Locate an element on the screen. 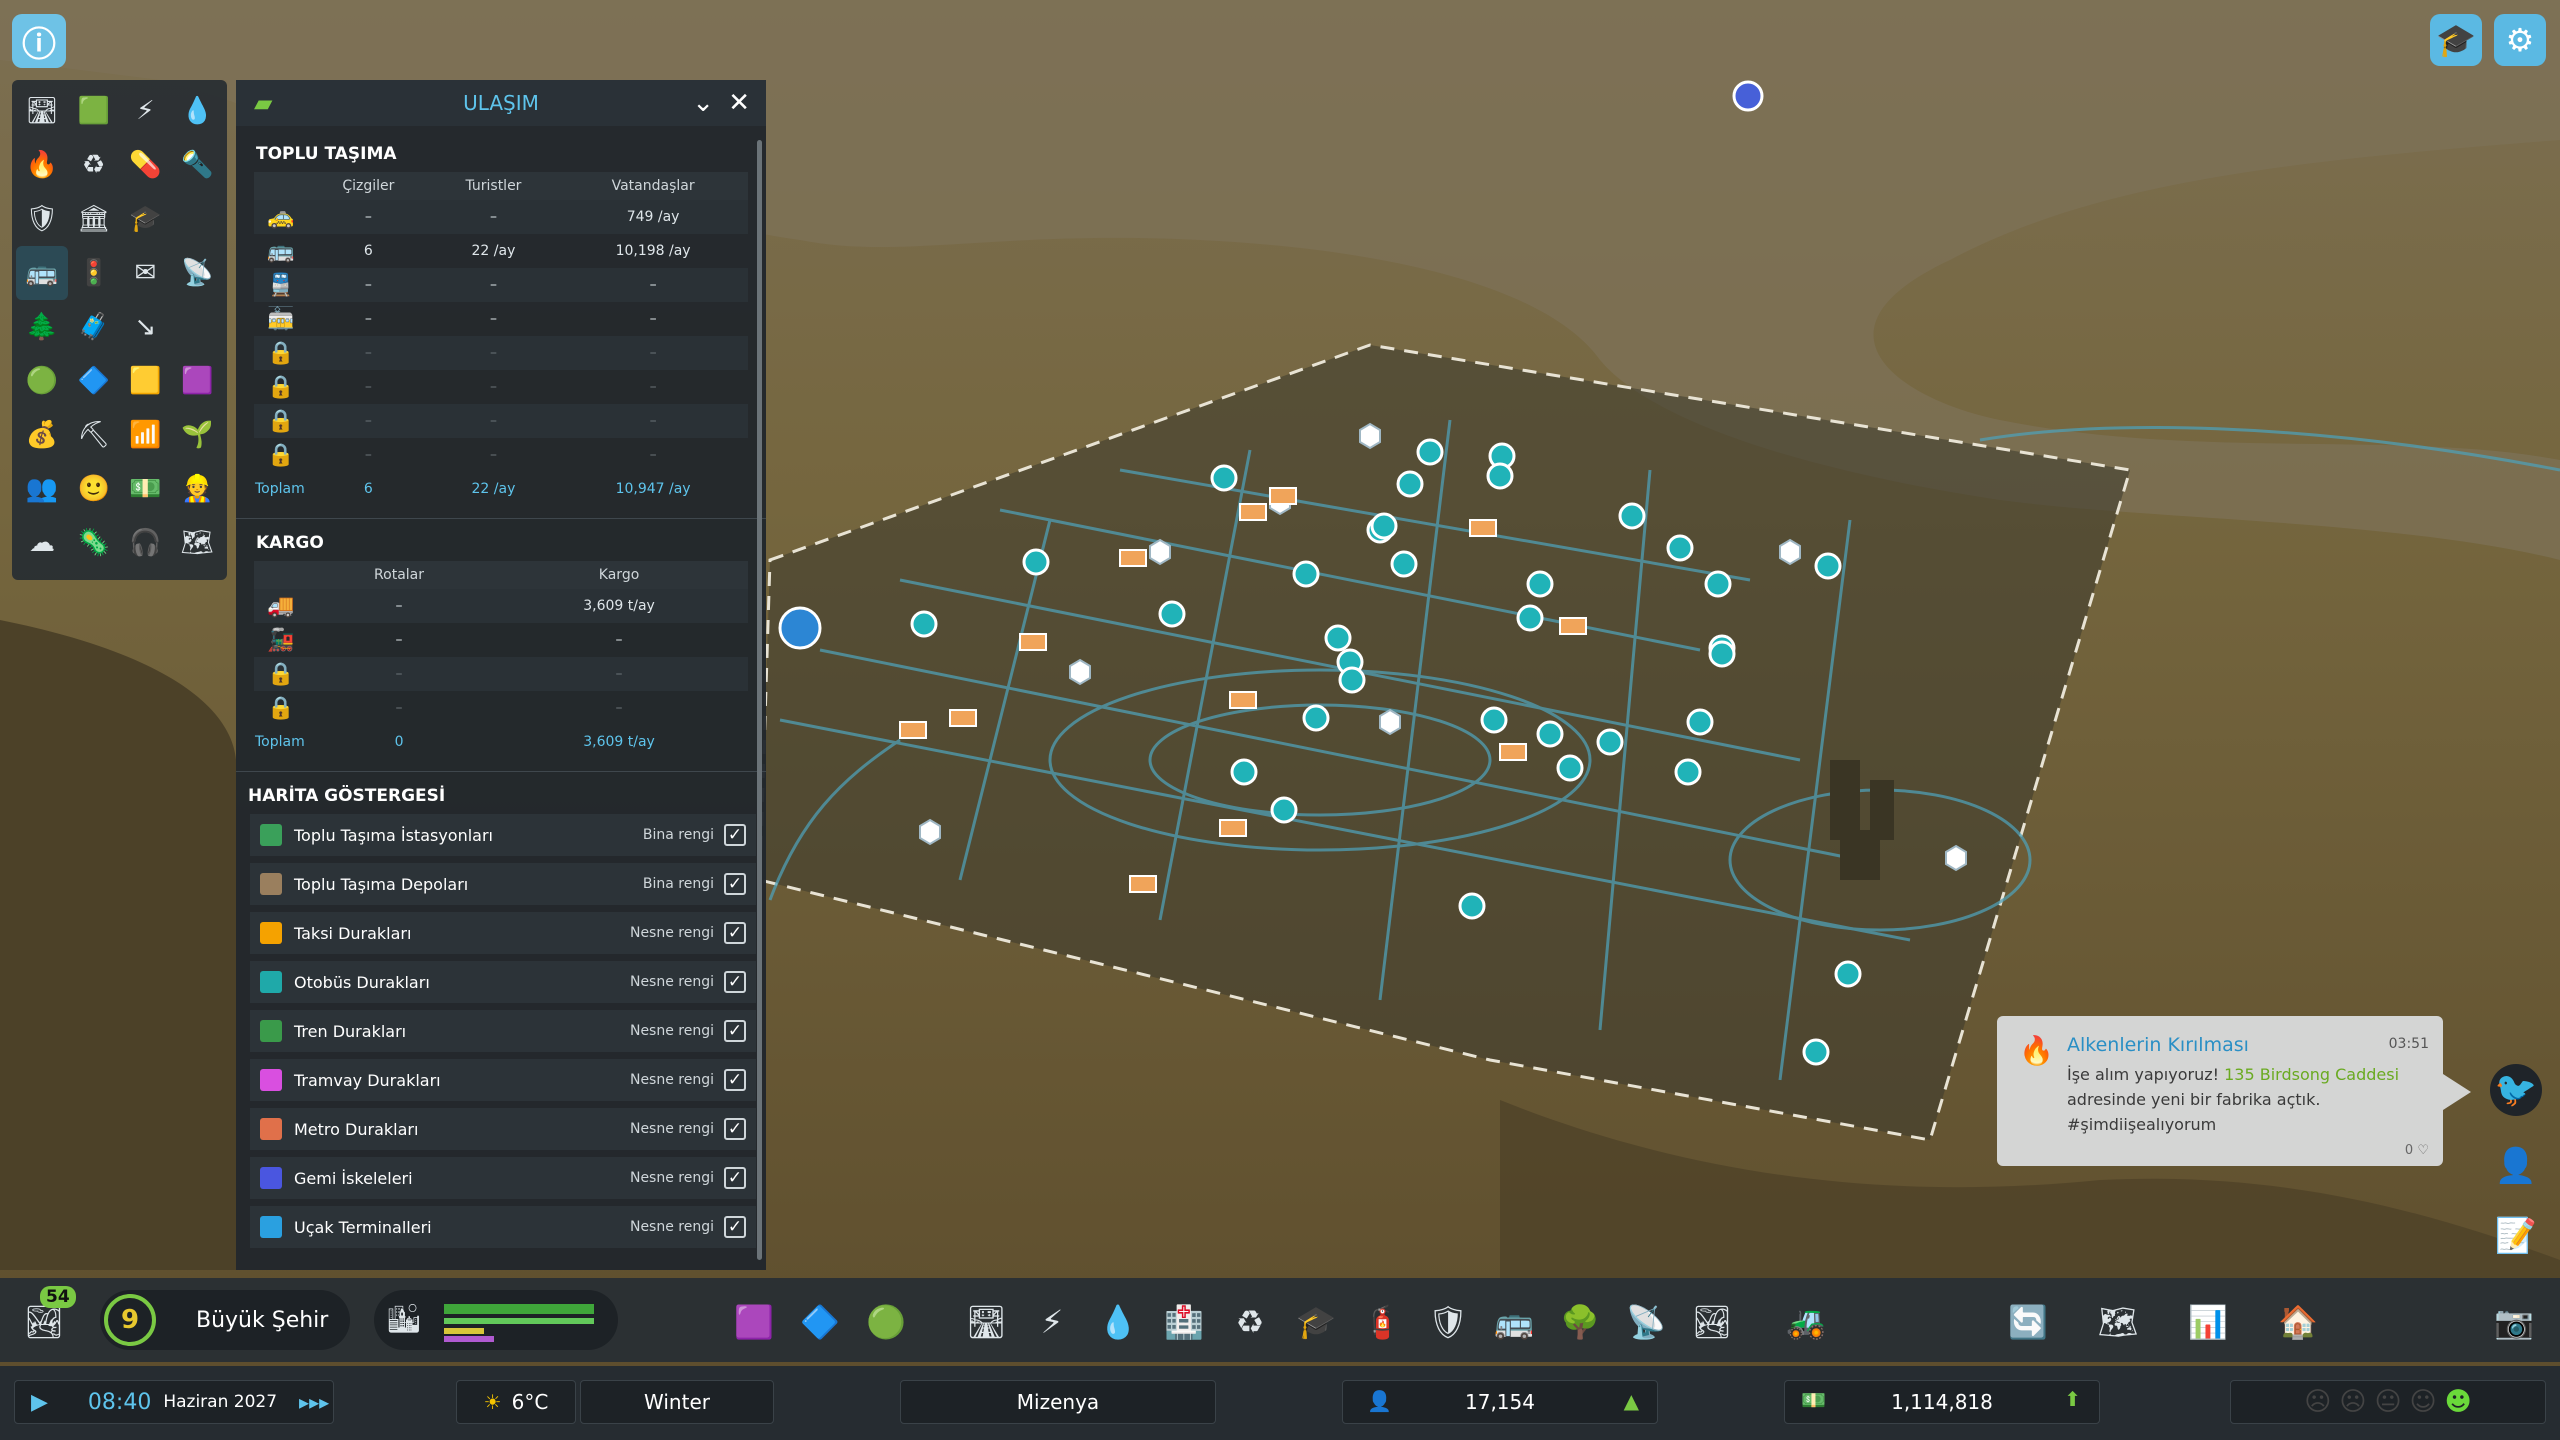 This screenshot has width=2560, height=1440. education-tool-icon: 🎓 is located at coordinates (1316, 1322).